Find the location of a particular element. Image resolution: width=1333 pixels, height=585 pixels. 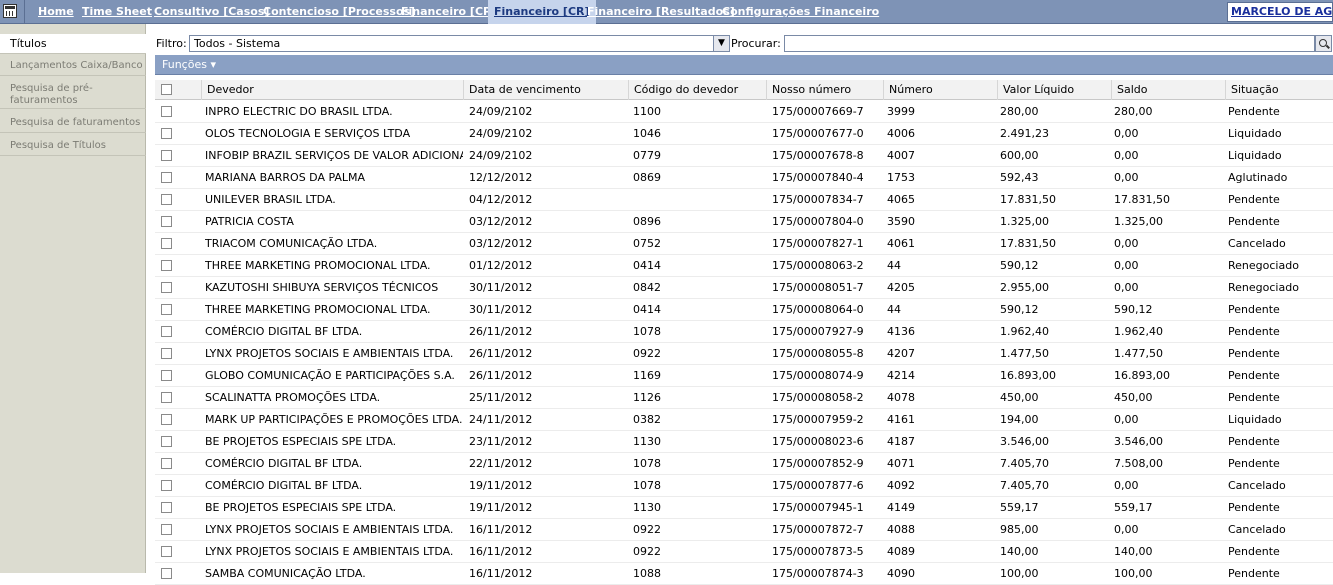

nav-link-financeiro-cp: Financeiro [CP] is located at coordinates (448, 12).